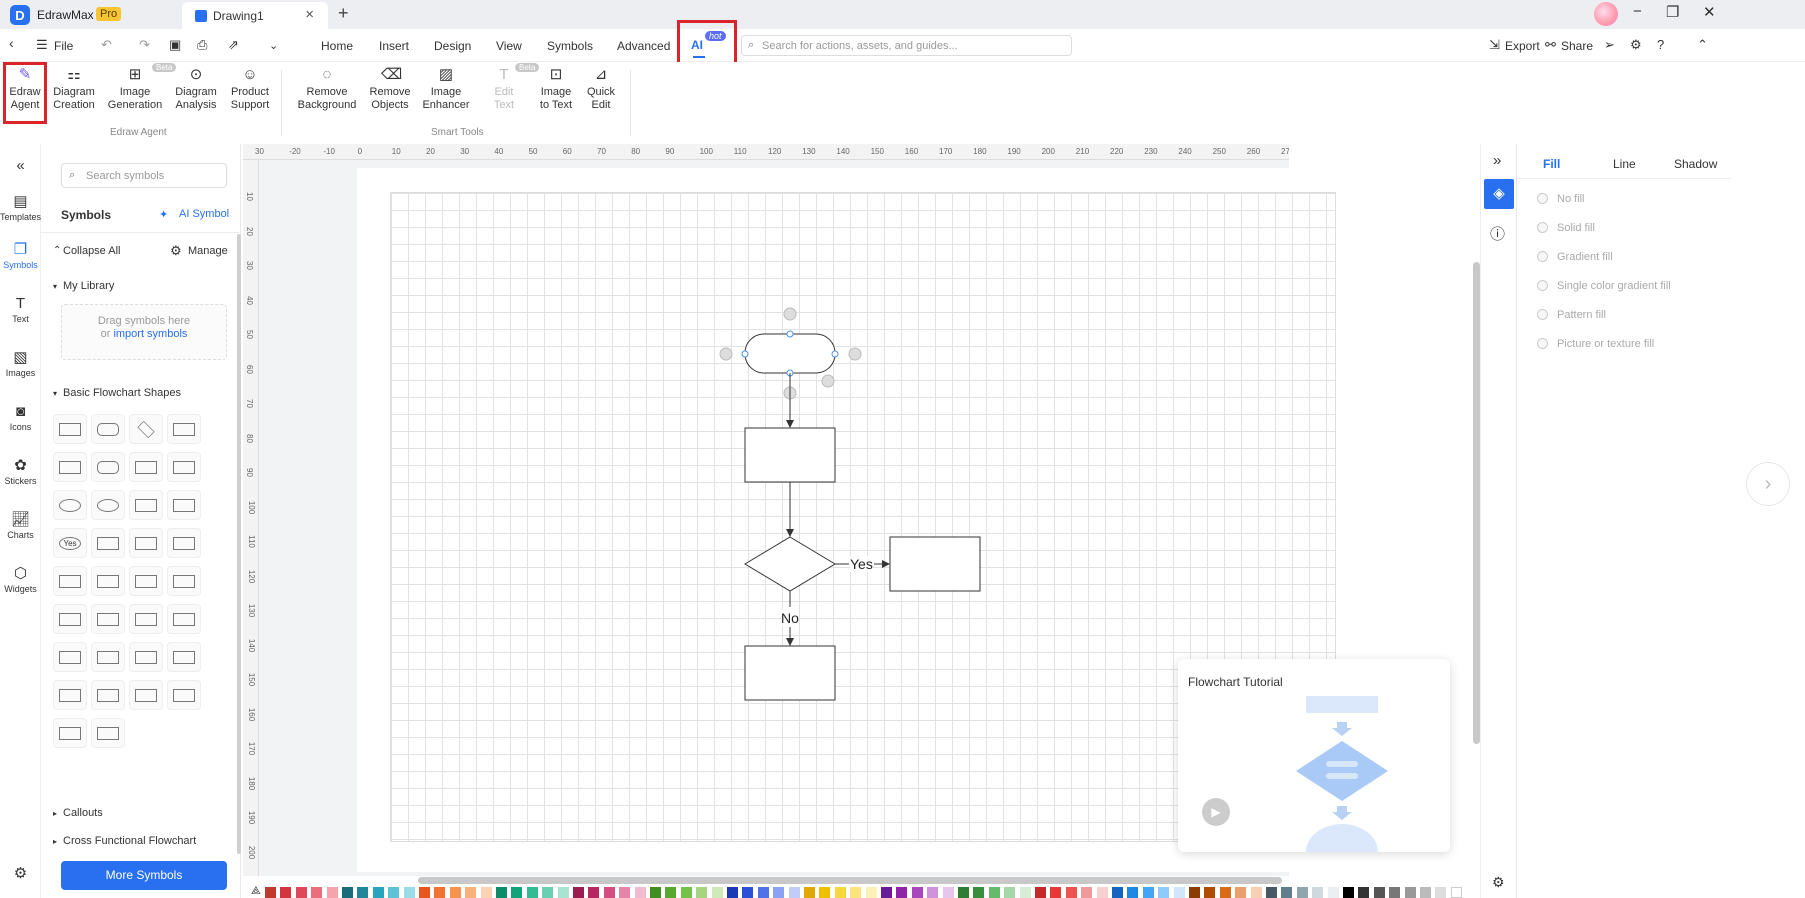 This screenshot has height=898, width=1805. What do you see at coordinates (1498, 882) in the screenshot?
I see `settings-icon: ⚙` at bounding box center [1498, 882].